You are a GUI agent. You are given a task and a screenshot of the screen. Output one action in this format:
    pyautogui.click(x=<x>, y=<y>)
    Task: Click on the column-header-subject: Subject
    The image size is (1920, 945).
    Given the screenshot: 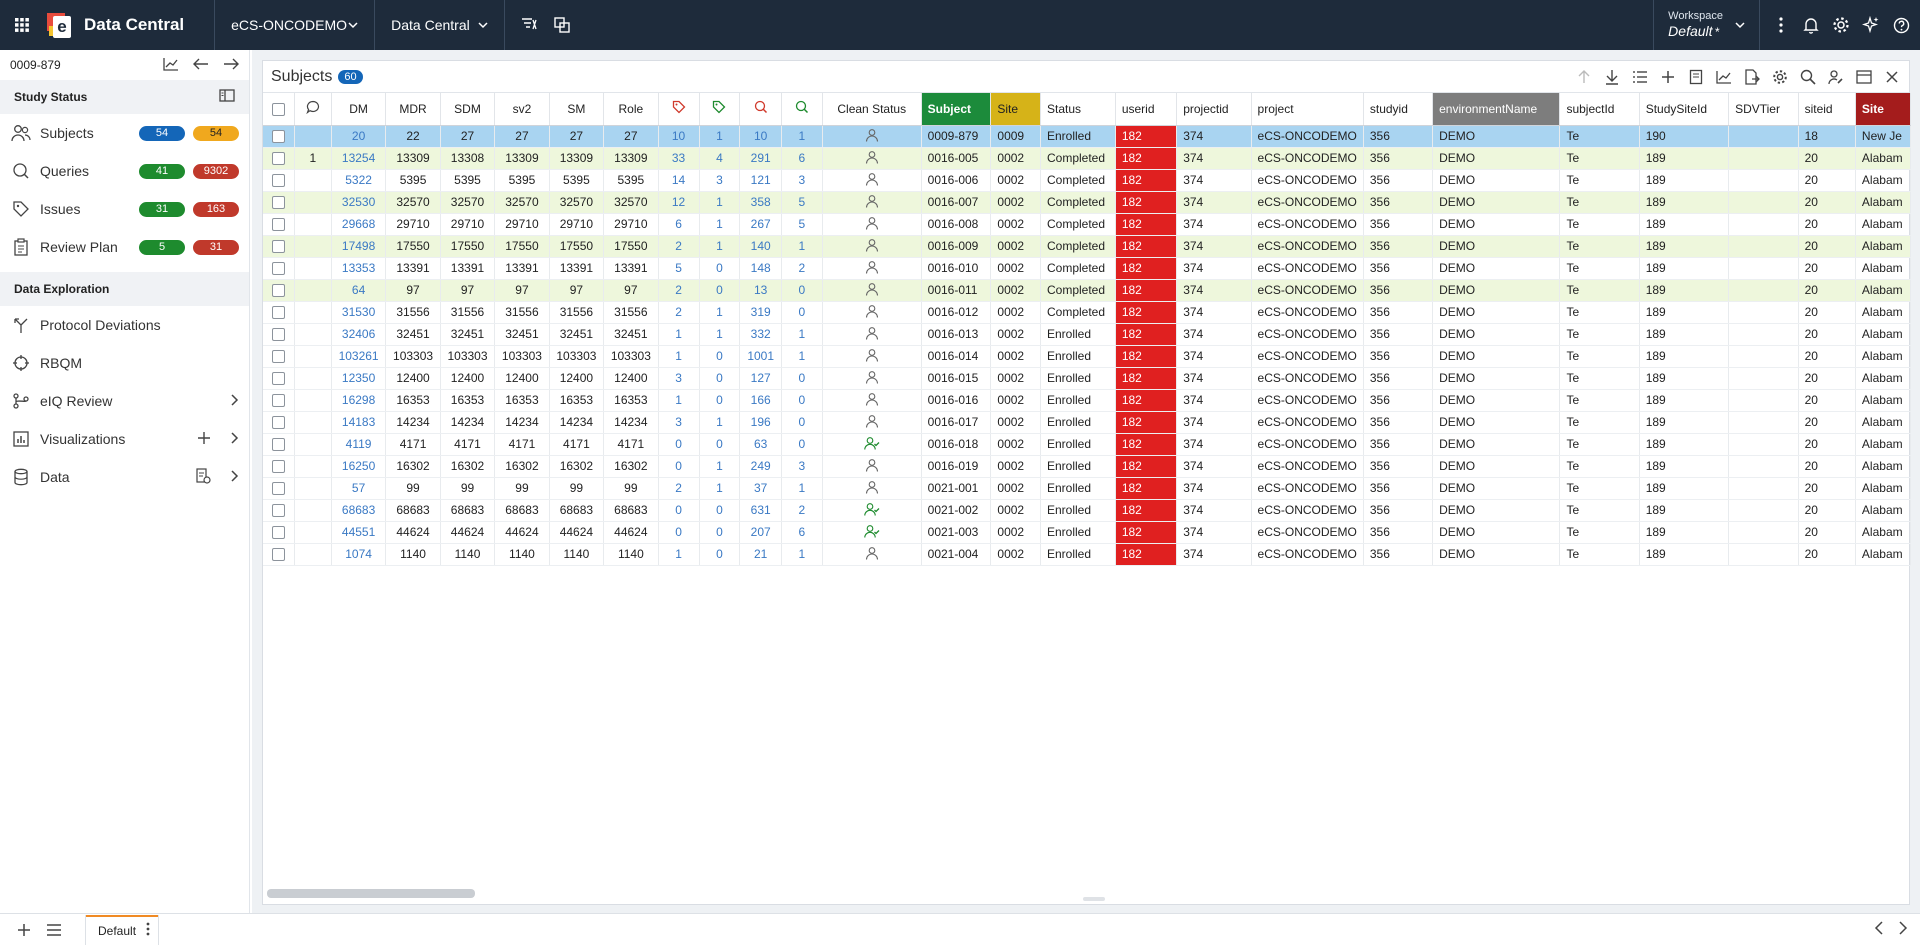 What is the action you would take?
    pyautogui.click(x=956, y=109)
    